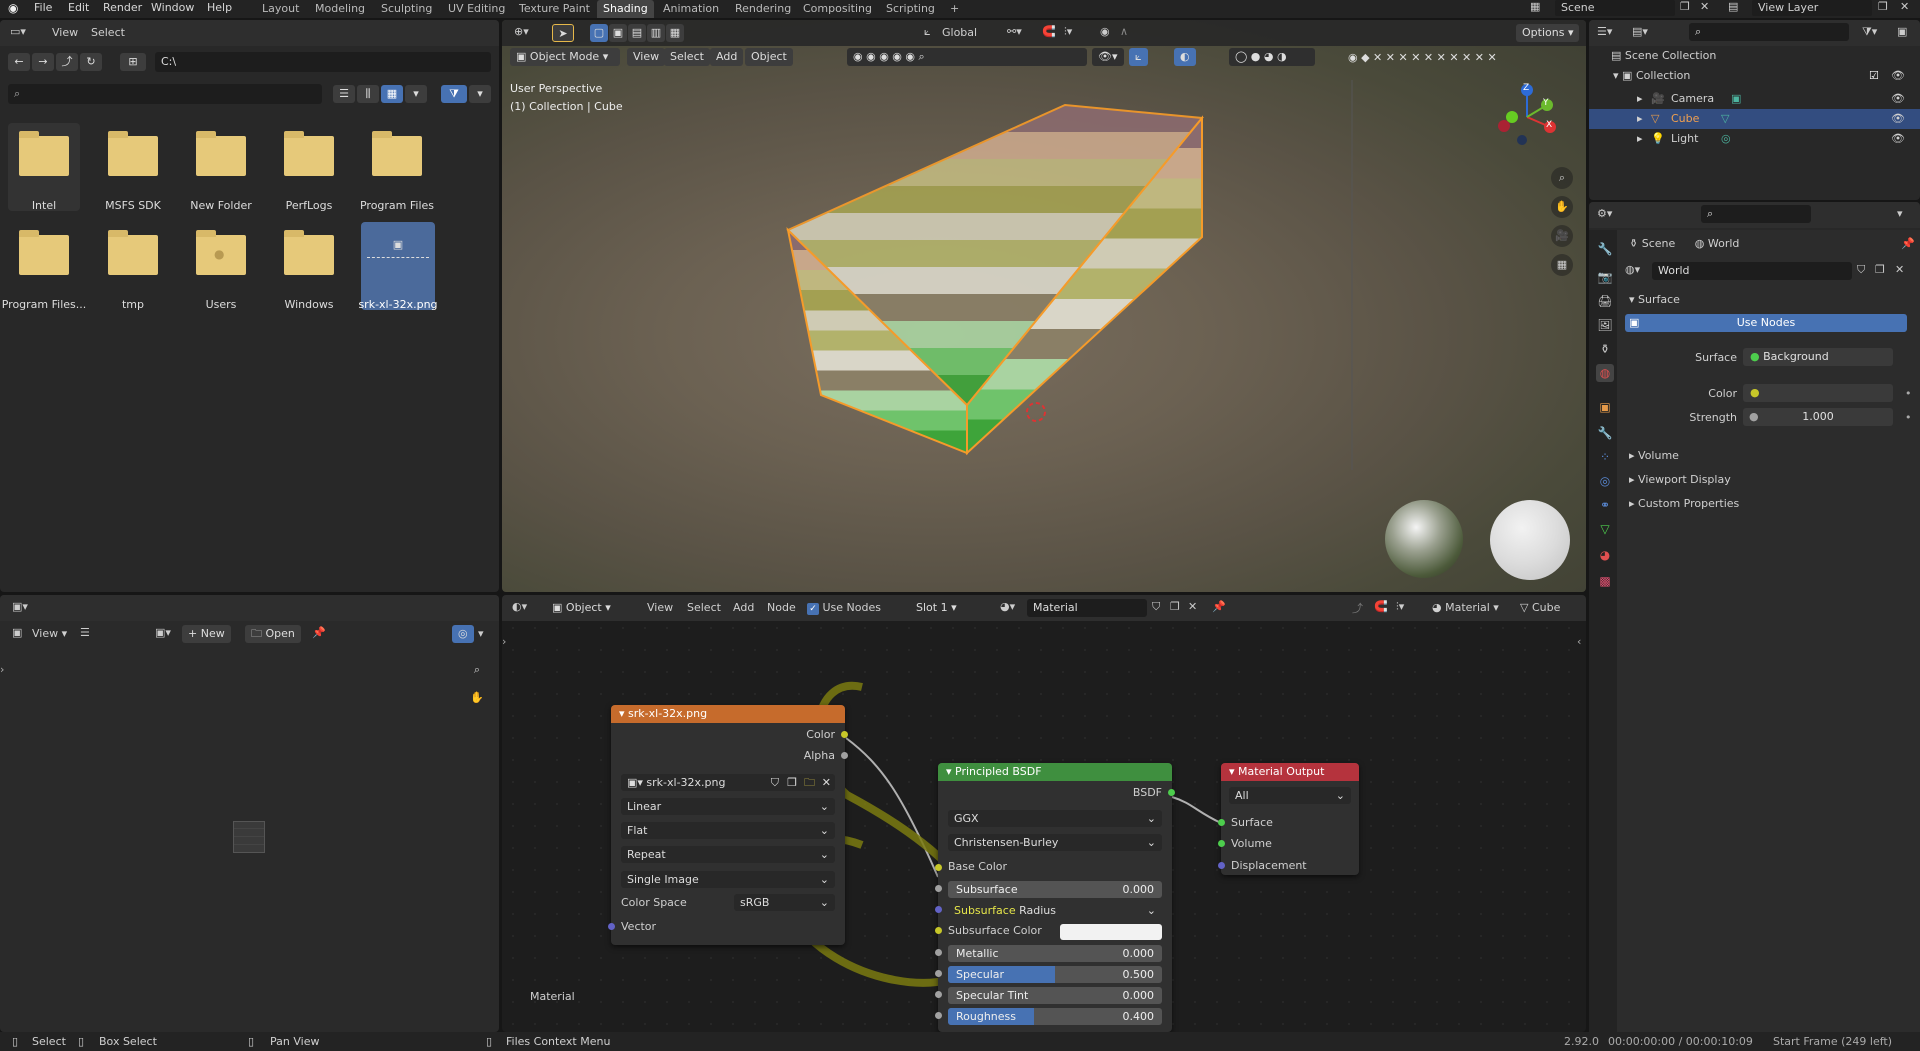 The image size is (1920, 1051). Describe the element at coordinates (1640, 31) in the screenshot. I see `display-mode-icon: ▤▾` at that location.